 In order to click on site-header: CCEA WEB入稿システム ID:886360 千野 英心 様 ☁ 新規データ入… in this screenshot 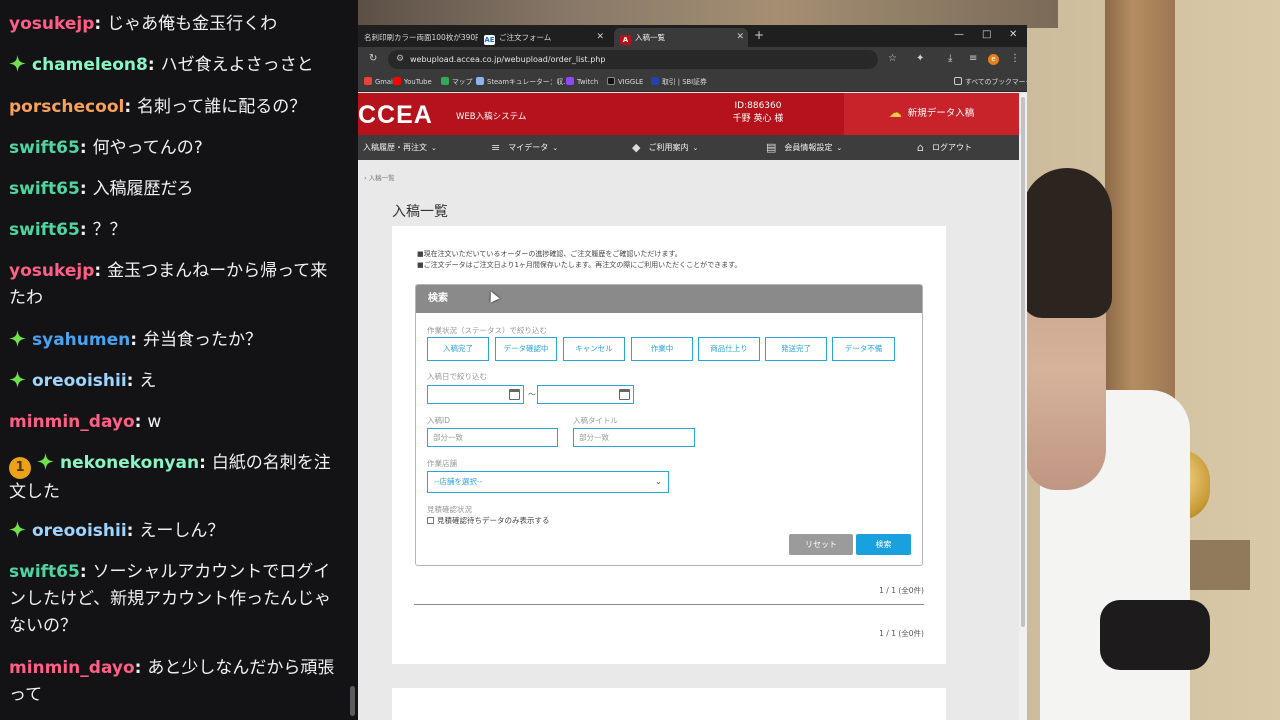, I will do `click(688, 114)`.